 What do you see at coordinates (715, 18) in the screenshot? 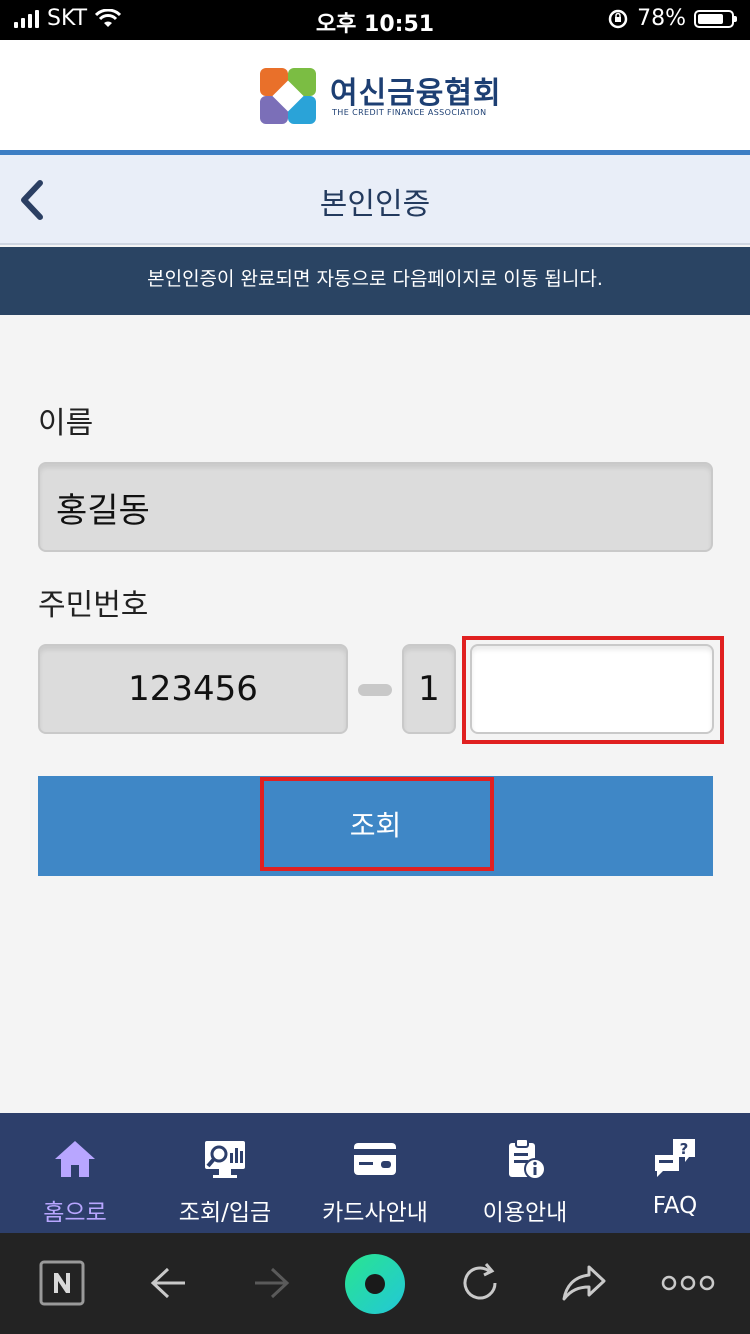
I see `battery-icon` at bounding box center [715, 18].